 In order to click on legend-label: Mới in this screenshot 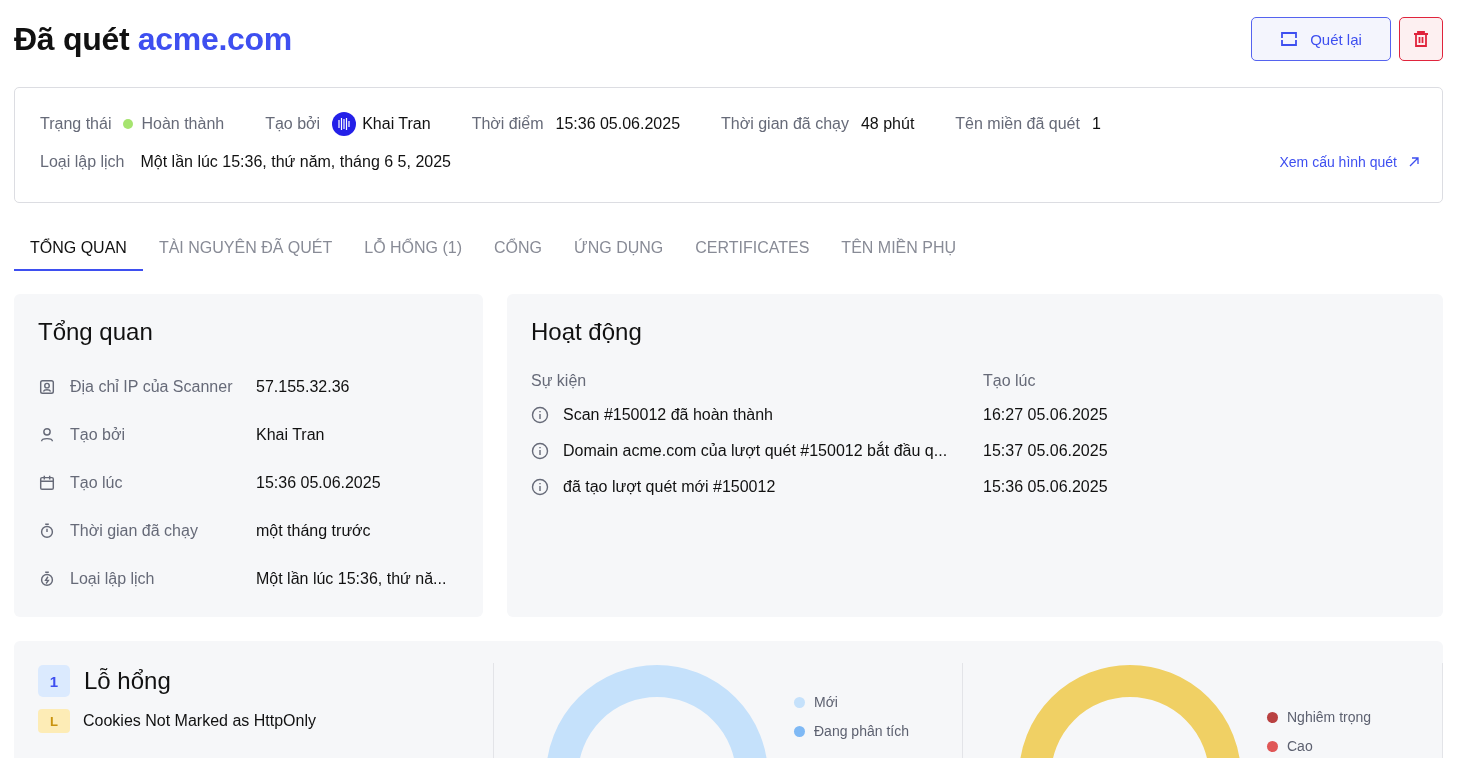, I will do `click(826, 702)`.